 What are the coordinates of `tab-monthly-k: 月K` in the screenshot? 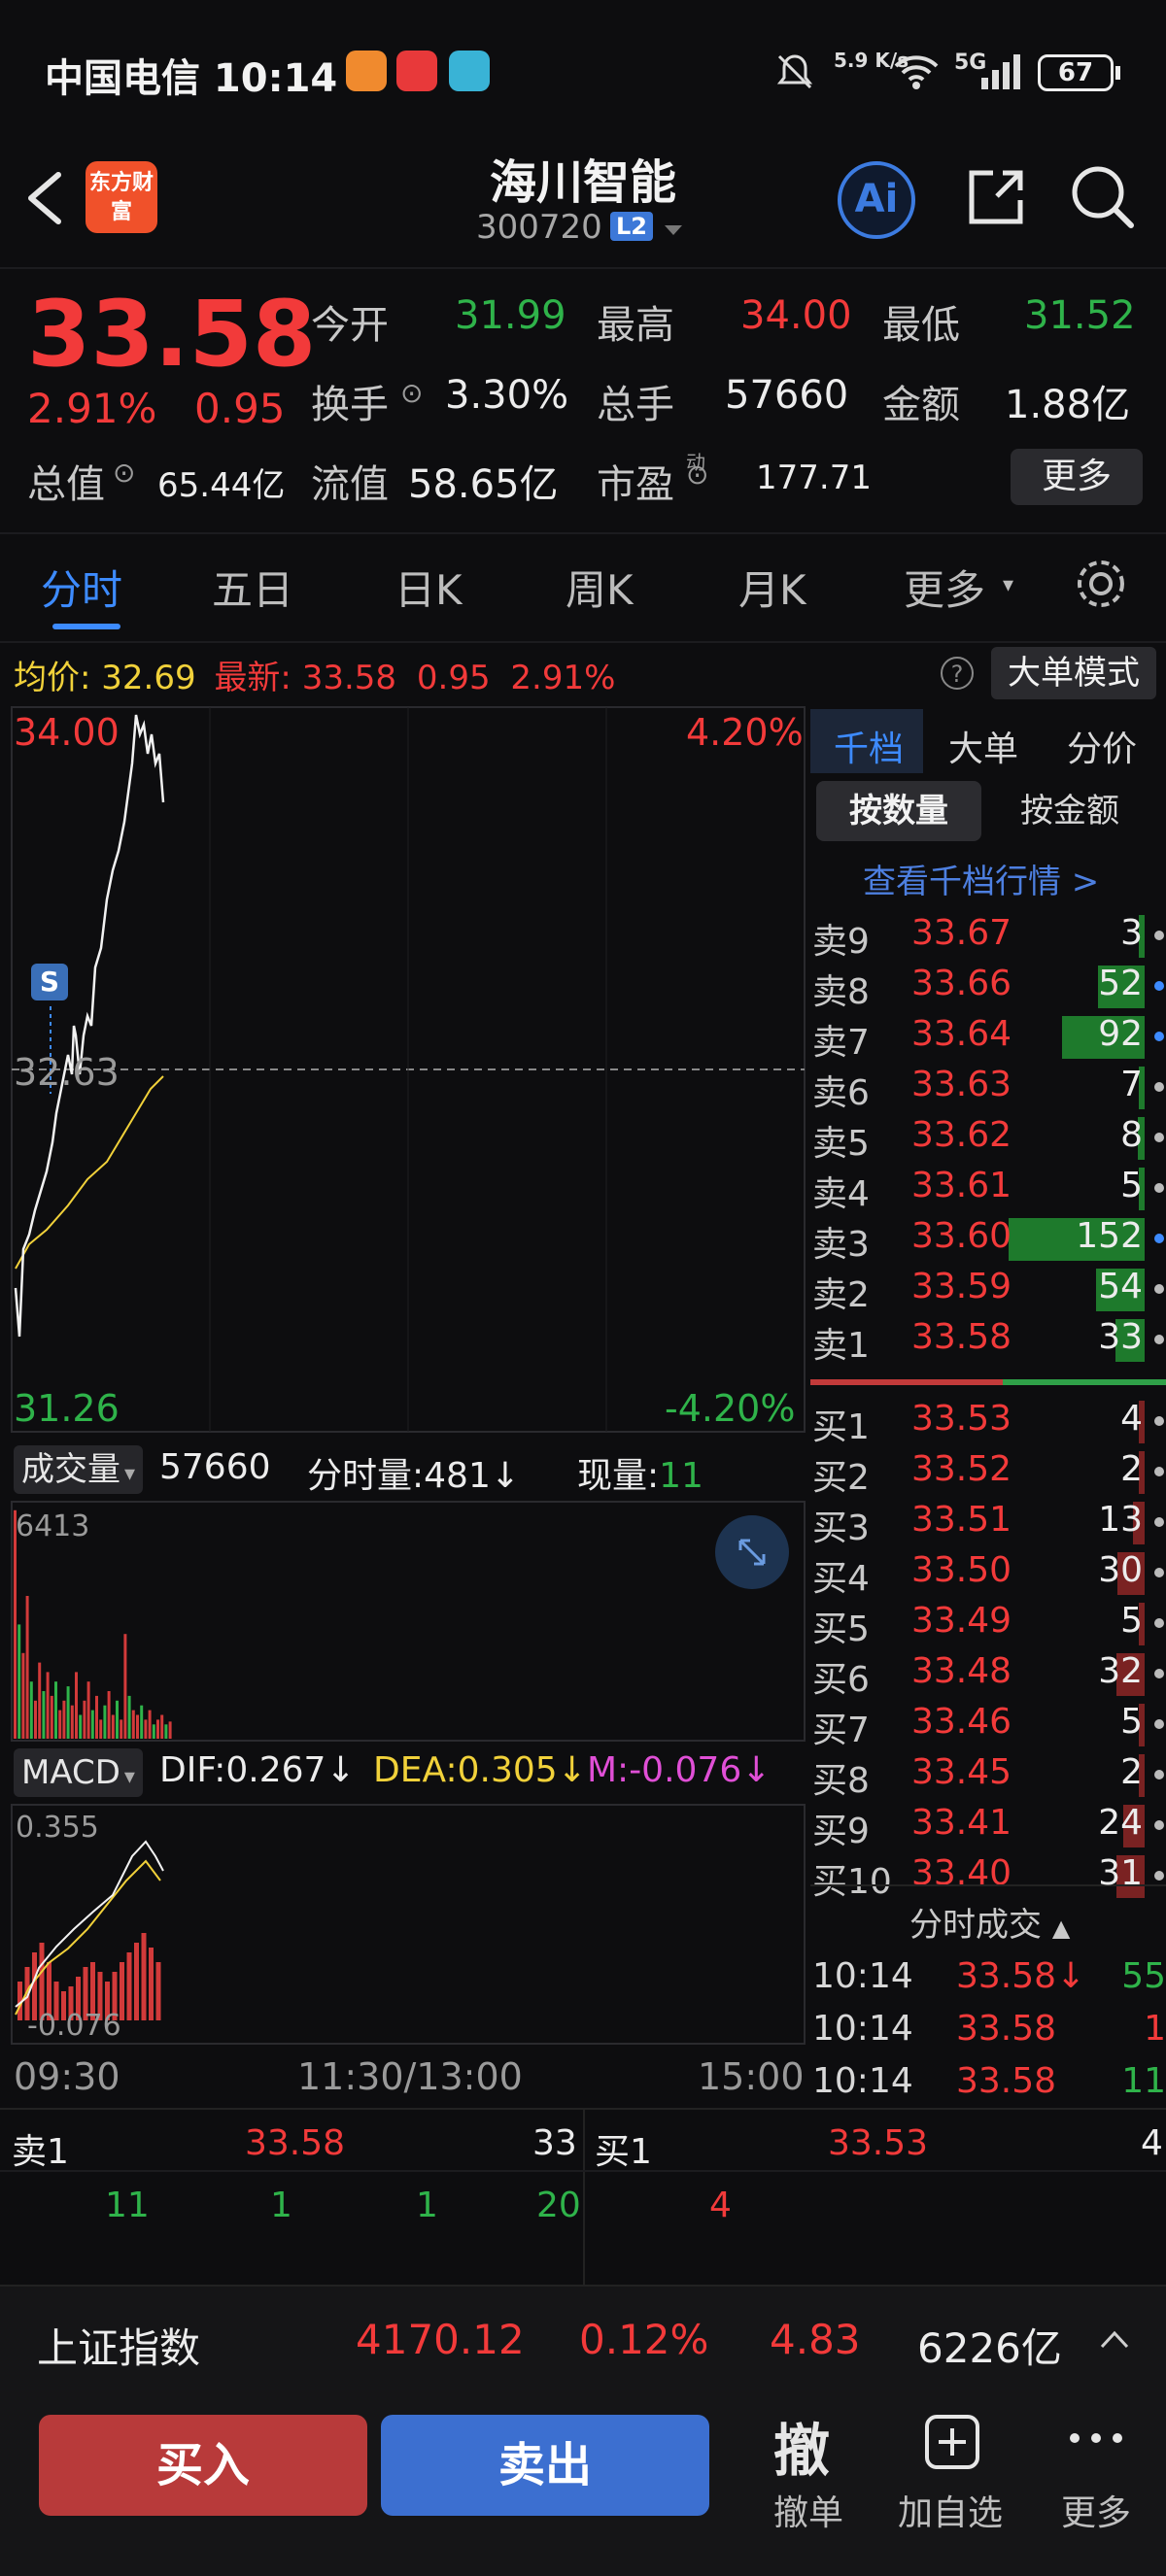 It's located at (772, 587).